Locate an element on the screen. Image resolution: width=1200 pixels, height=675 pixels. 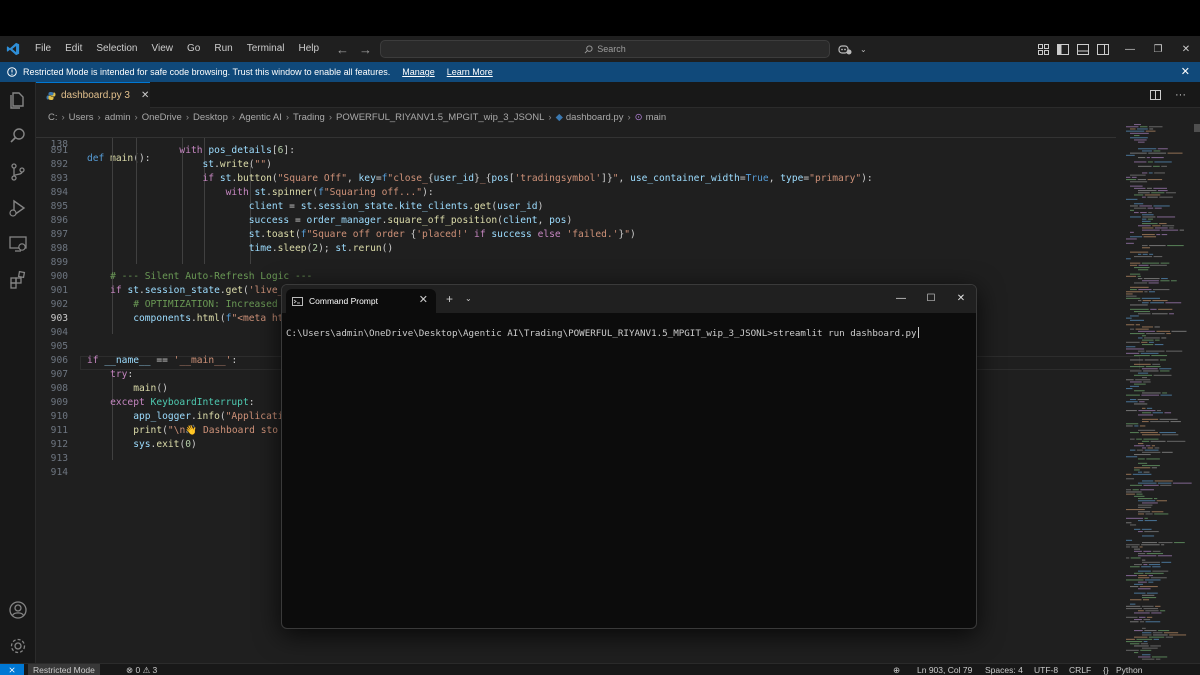
close-icon: ✕ is located at coordinates (1186, 49).